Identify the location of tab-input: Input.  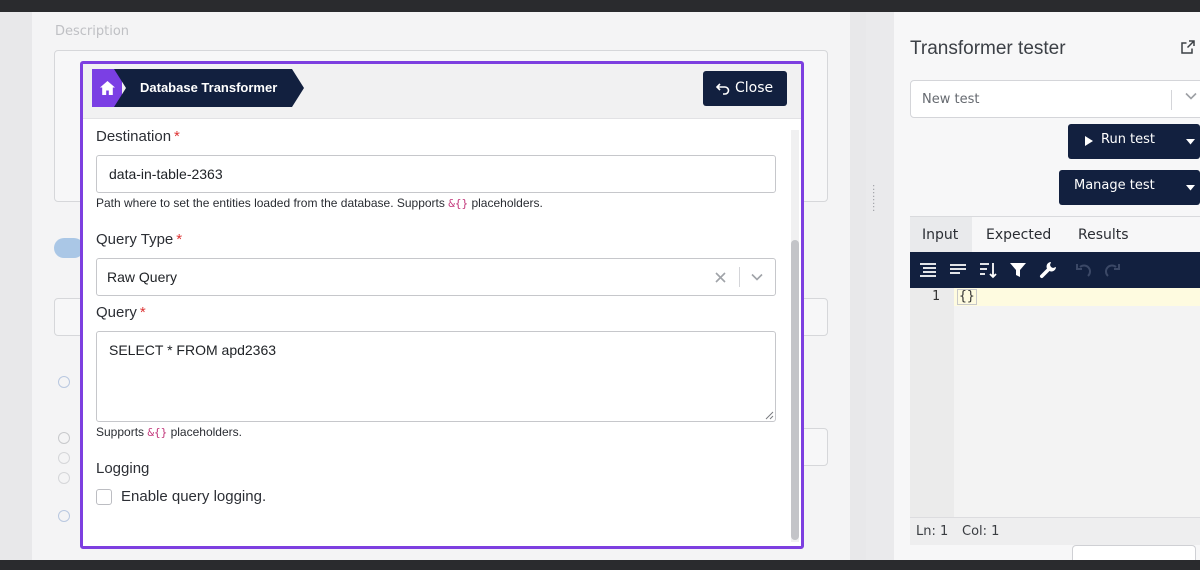
(941, 235).